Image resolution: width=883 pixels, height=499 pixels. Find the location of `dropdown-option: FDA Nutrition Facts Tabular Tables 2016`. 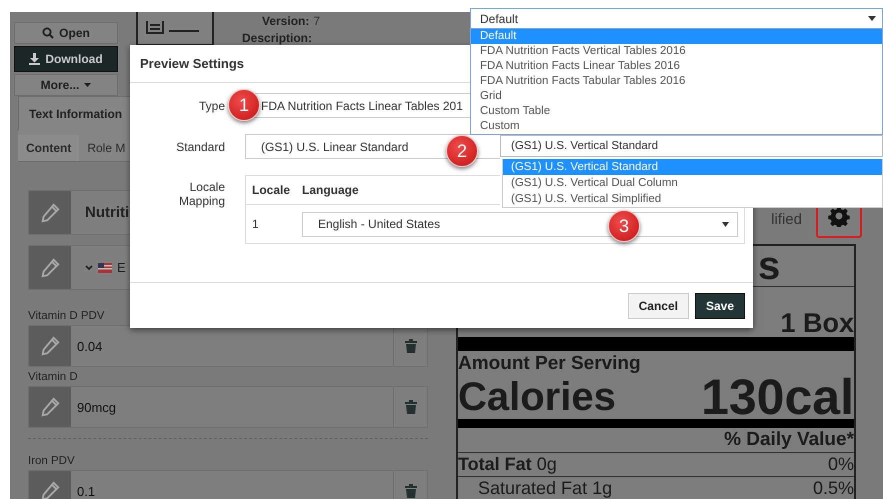

dropdown-option: FDA Nutrition Facts Tabular Tables 2016 is located at coordinates (676, 81).